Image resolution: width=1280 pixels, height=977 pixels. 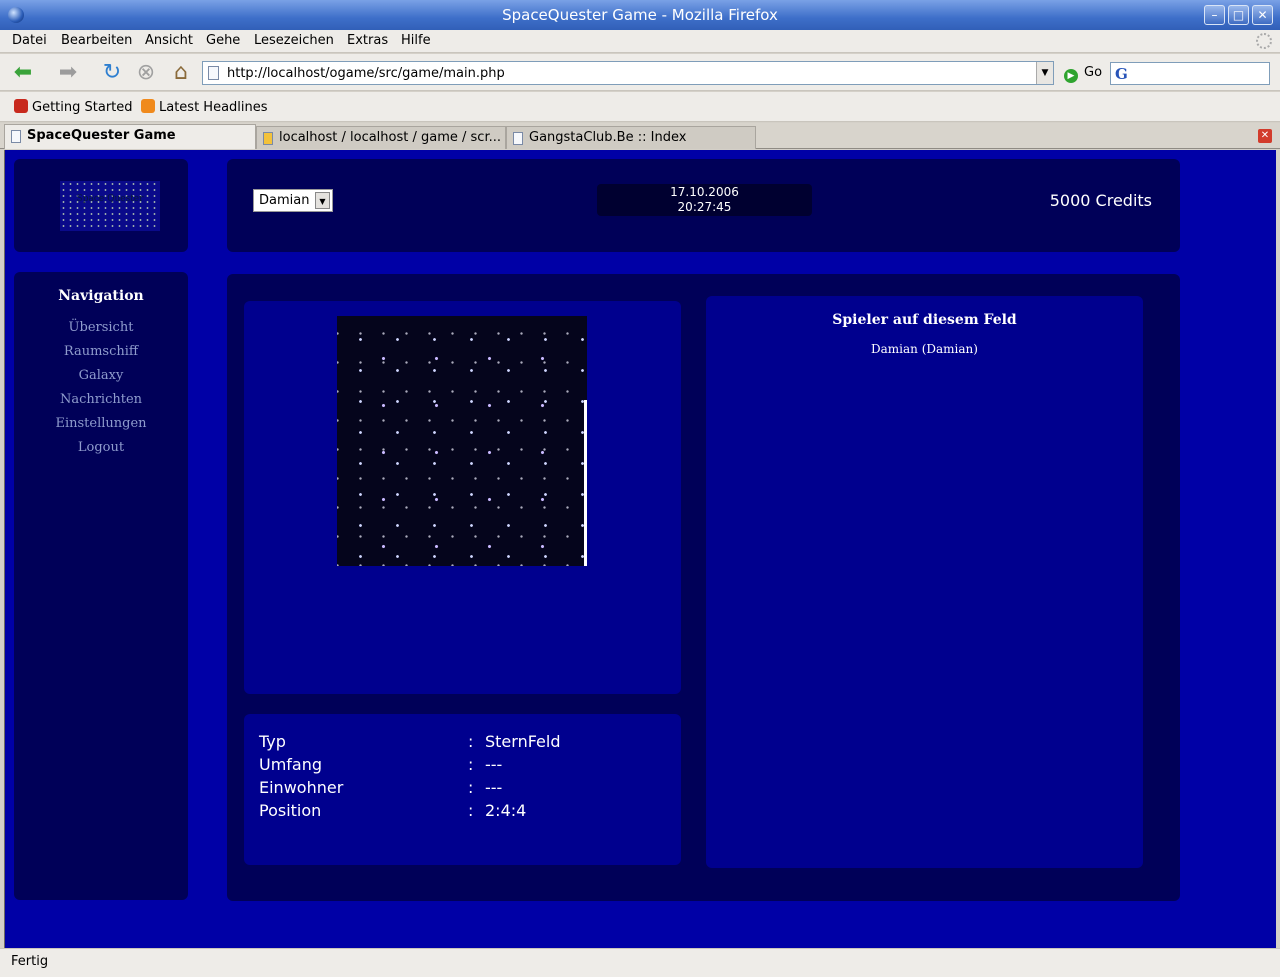 I want to click on go-label: Go, so click(x=1093, y=72).